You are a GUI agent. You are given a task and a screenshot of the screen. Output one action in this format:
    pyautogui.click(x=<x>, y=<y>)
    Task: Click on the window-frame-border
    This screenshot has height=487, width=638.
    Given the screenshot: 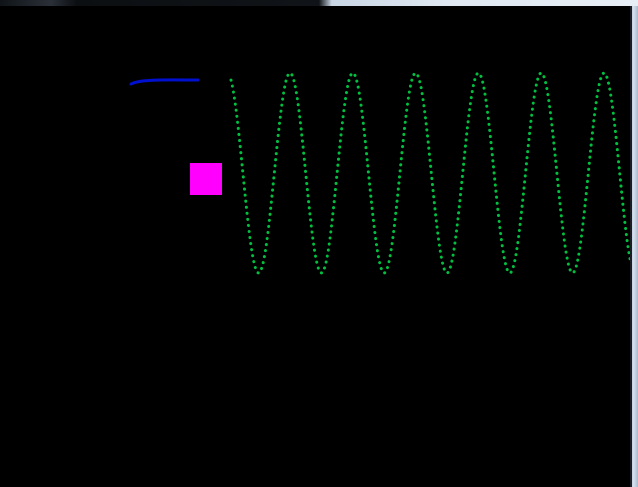 What is the action you would take?
    pyautogui.click(x=631, y=246)
    